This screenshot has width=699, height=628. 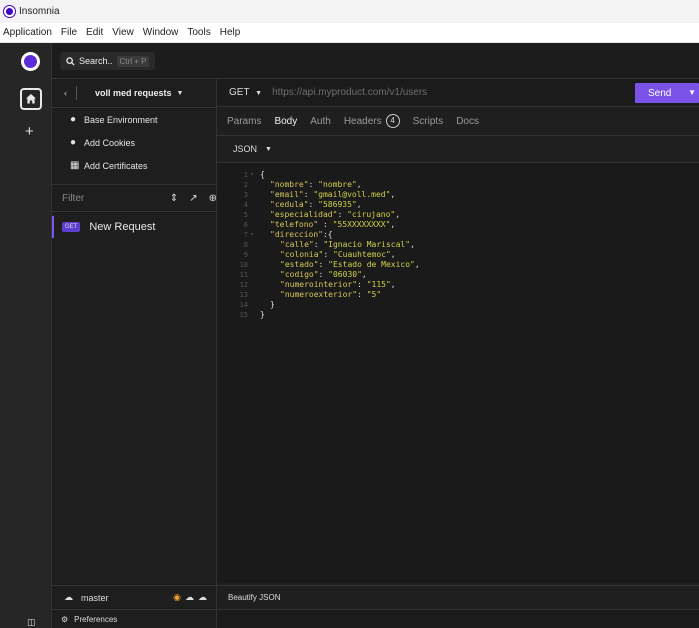 What do you see at coordinates (245, 92) in the screenshot?
I see `method-select: GET ▼` at bounding box center [245, 92].